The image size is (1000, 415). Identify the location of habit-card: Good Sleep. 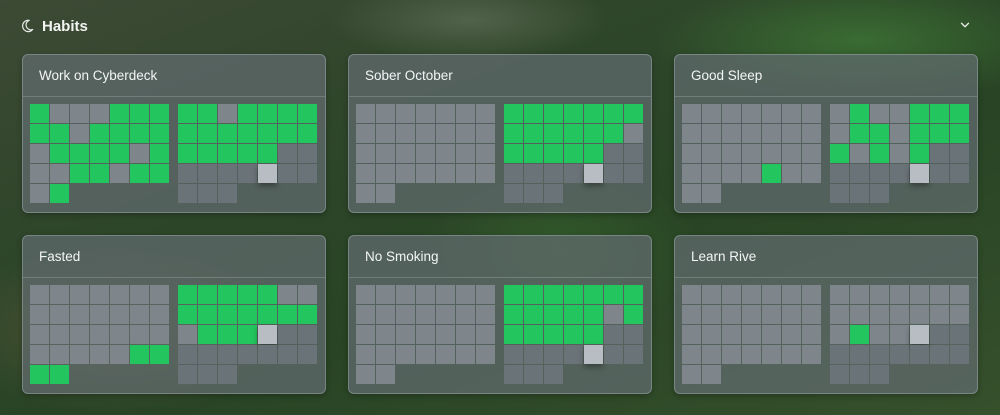
(826, 133).